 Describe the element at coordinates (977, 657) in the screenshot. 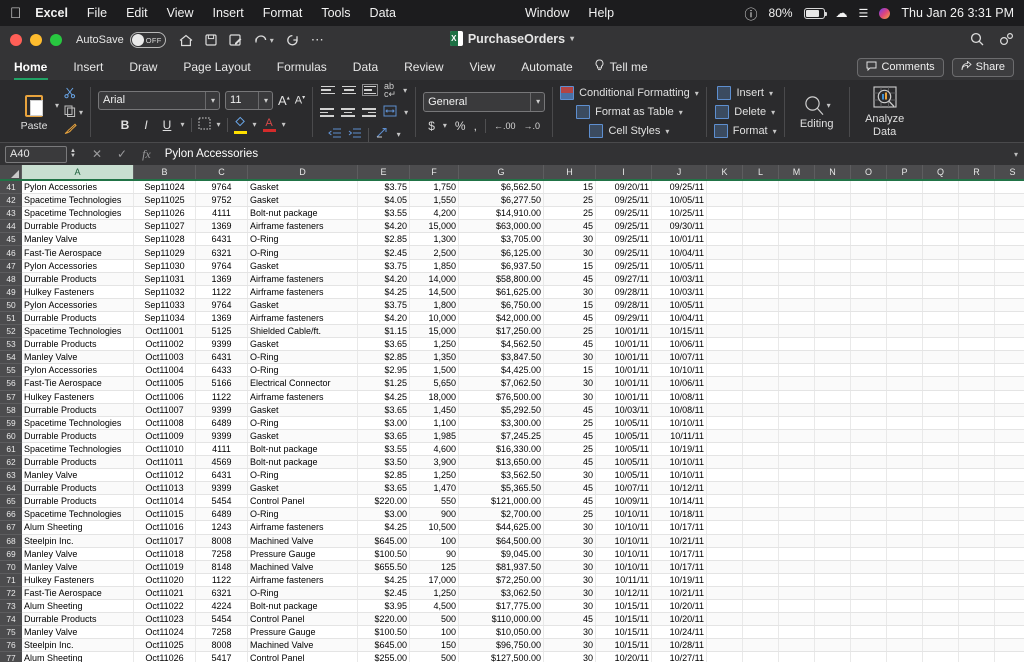

I see `cell-R77` at that location.